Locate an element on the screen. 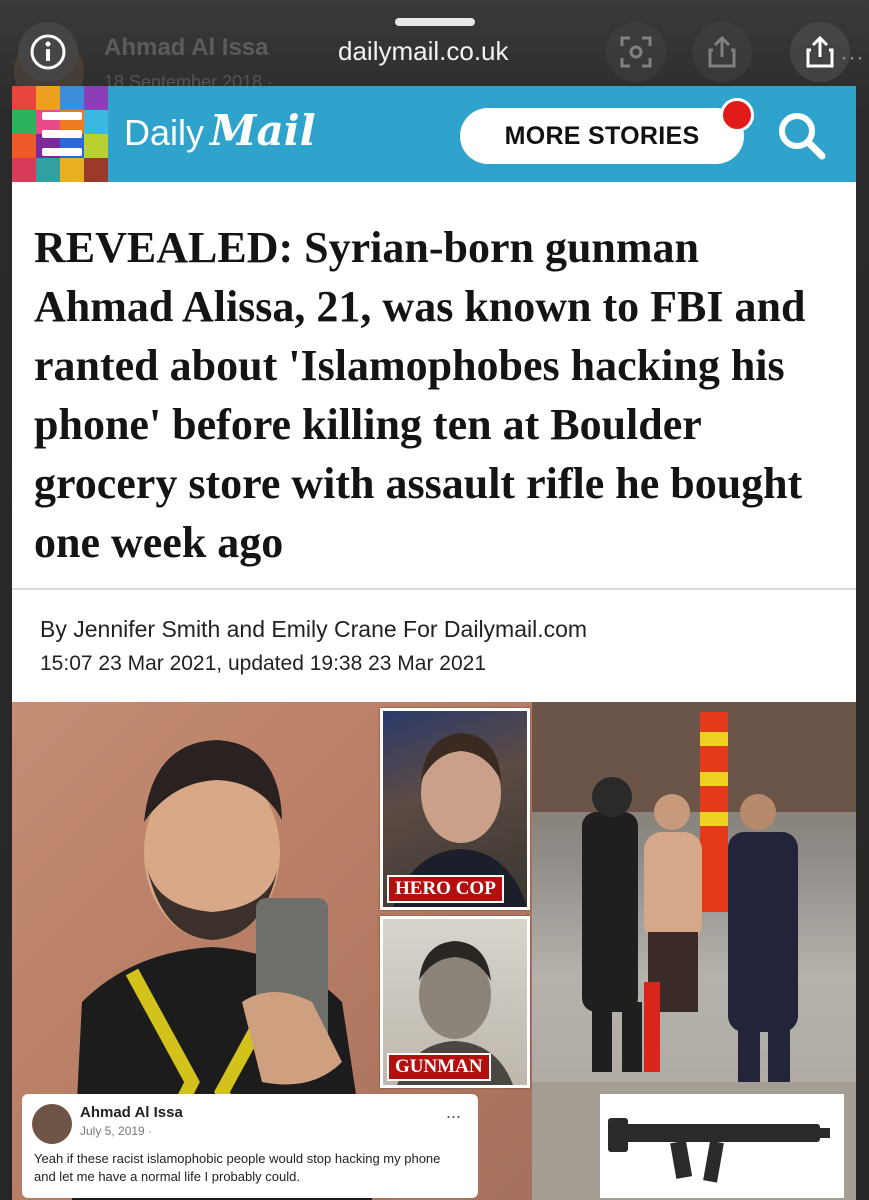 The image size is (869, 1200). site-header: Daily Mail MORE STORIES is located at coordinates (434, 134).